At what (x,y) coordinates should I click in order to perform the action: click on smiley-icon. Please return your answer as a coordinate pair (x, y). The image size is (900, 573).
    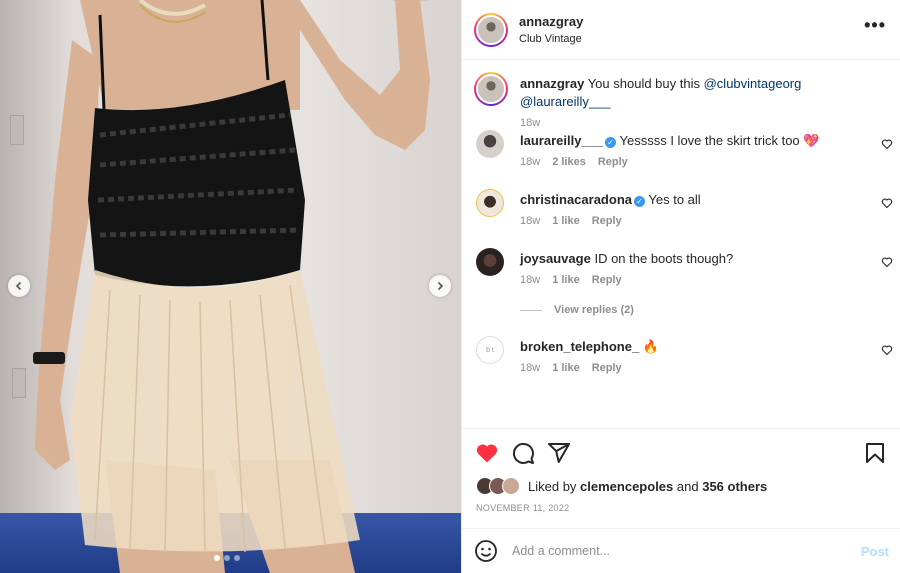
    Looking at the image, I should click on (486, 551).